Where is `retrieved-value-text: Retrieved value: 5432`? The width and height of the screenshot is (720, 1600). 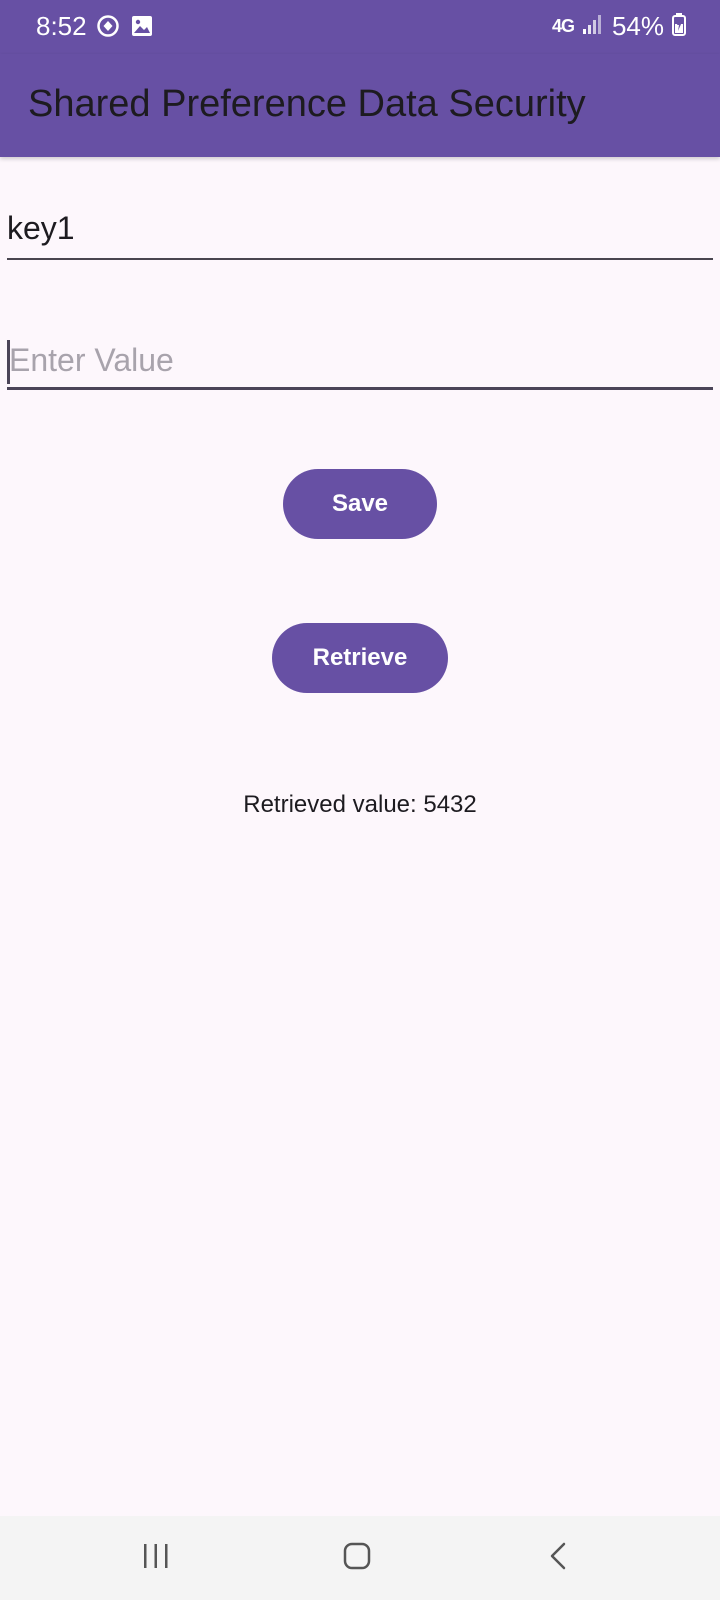 retrieved-value-text: Retrieved value: 5432 is located at coordinates (360, 804).